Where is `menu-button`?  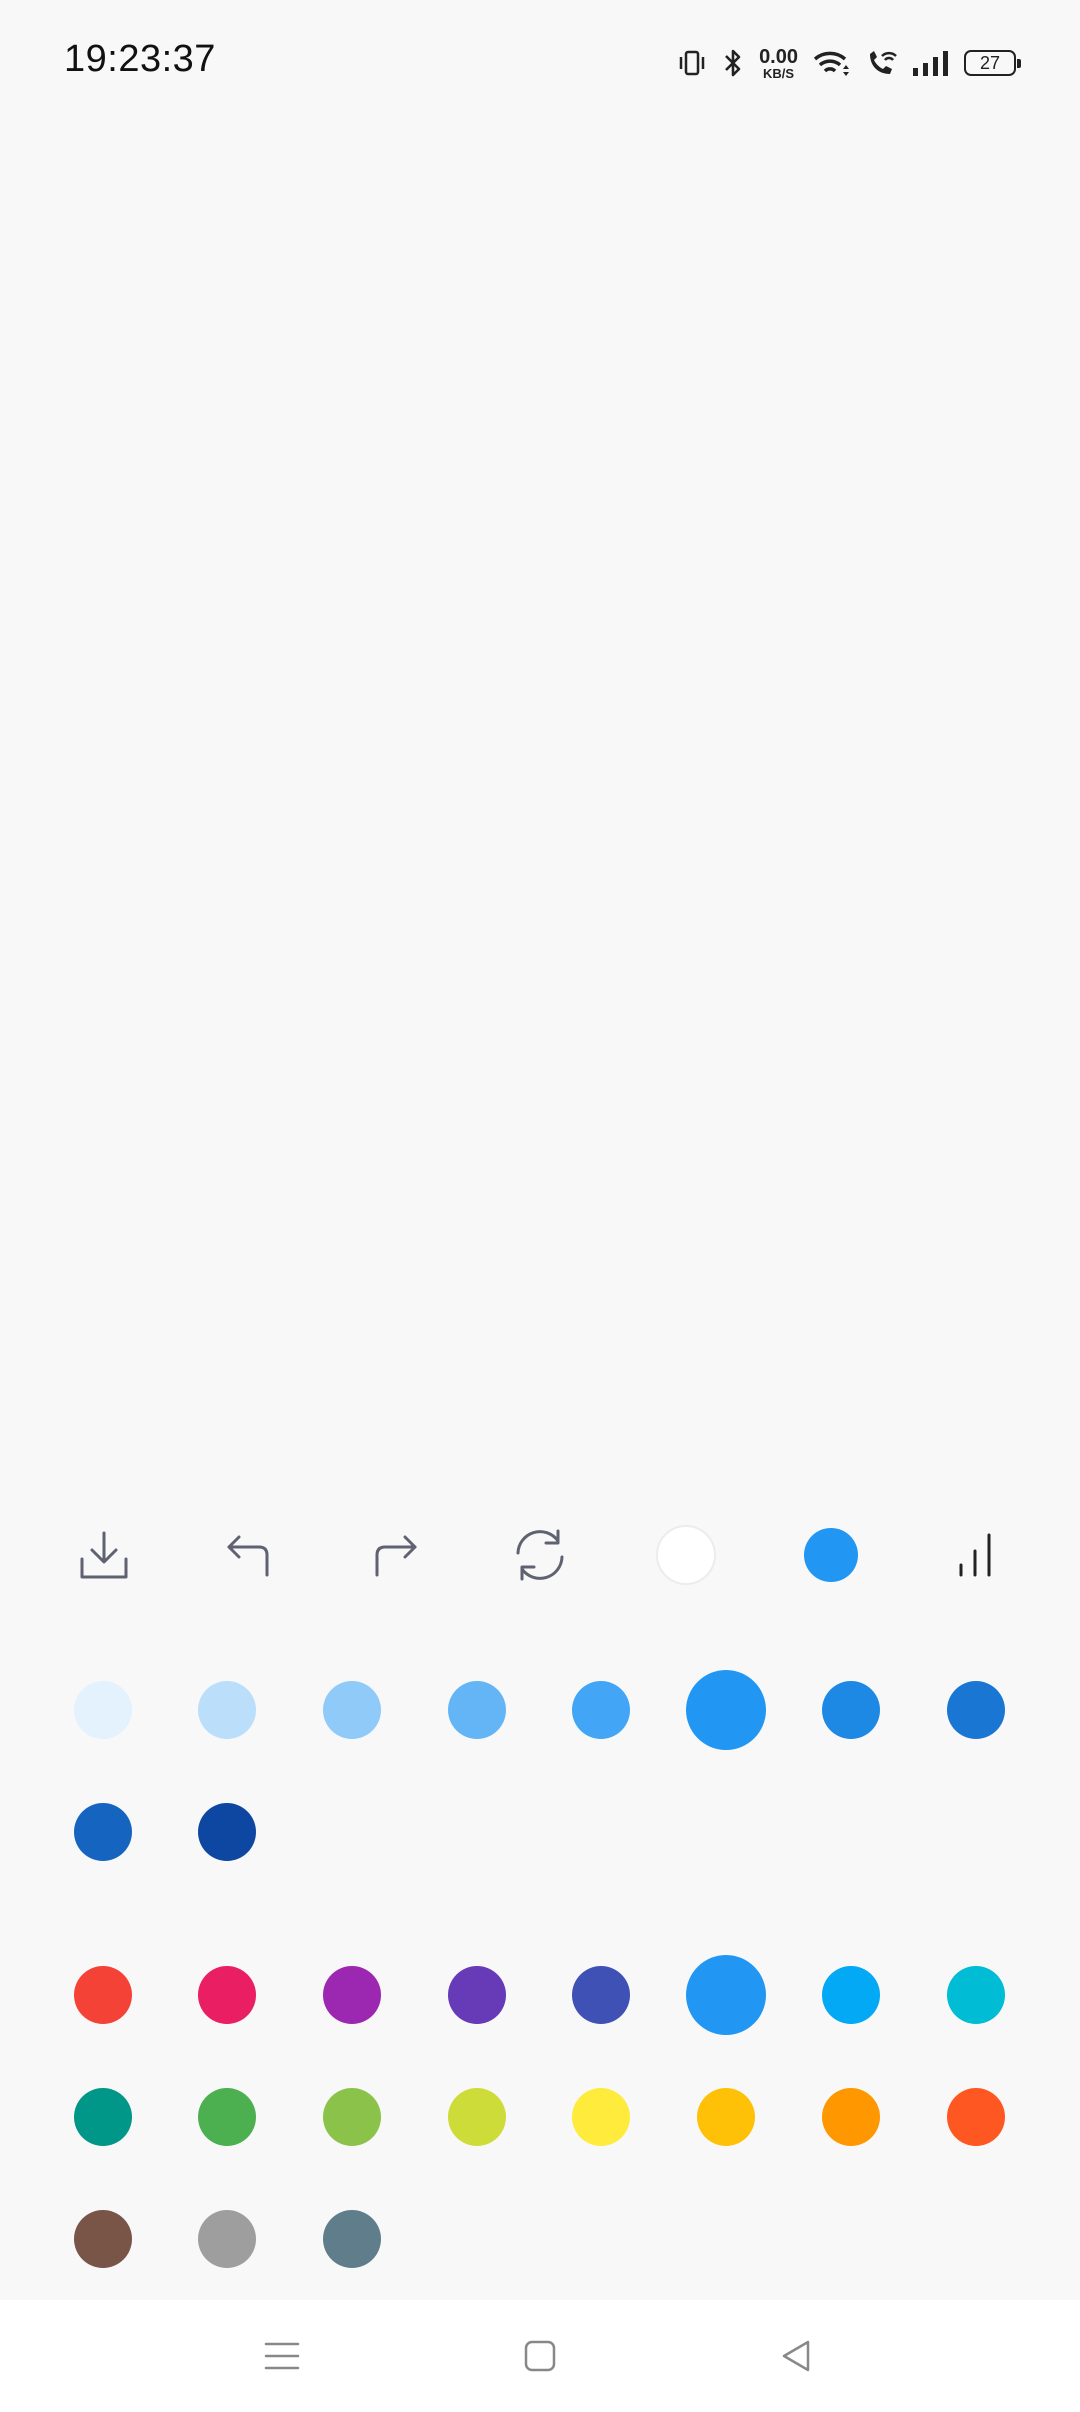
menu-button is located at coordinates (282, 2356).